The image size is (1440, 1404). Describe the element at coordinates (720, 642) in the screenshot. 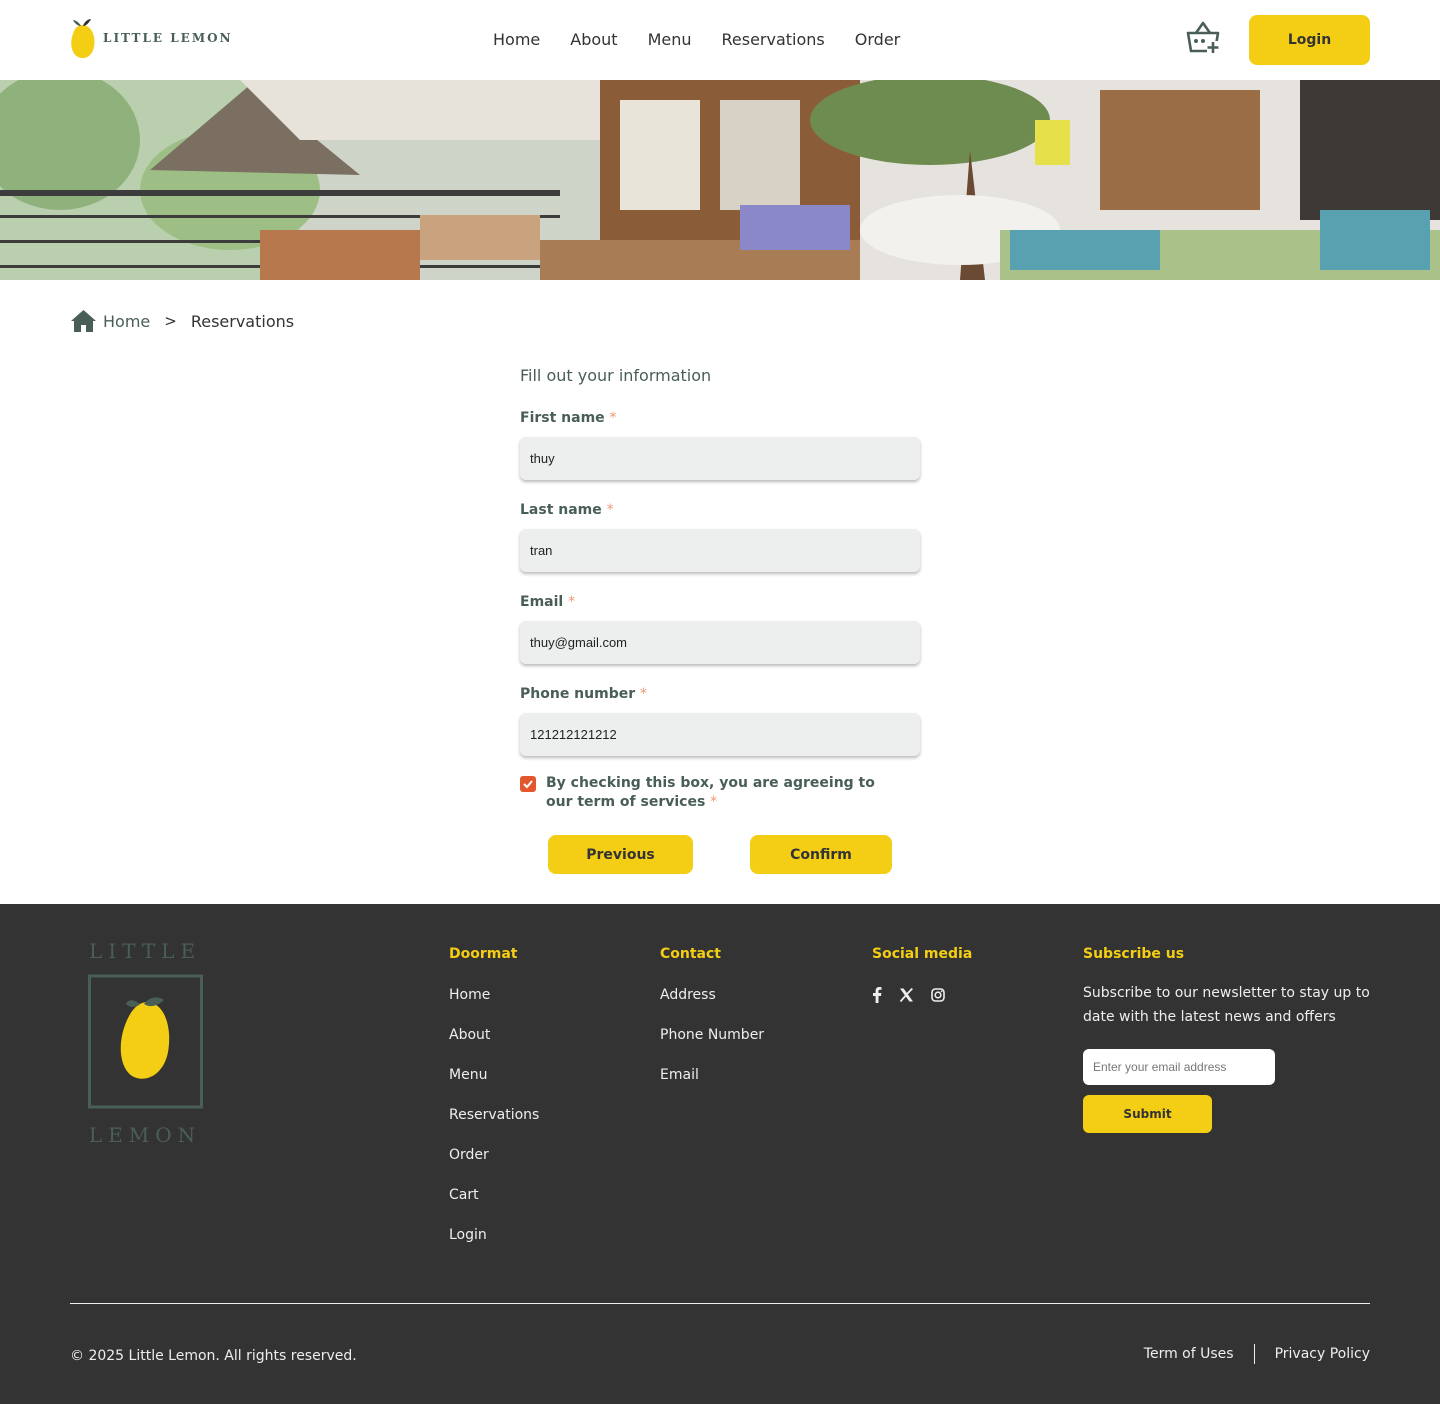

I see `email-input: thuy@gmail.com` at that location.